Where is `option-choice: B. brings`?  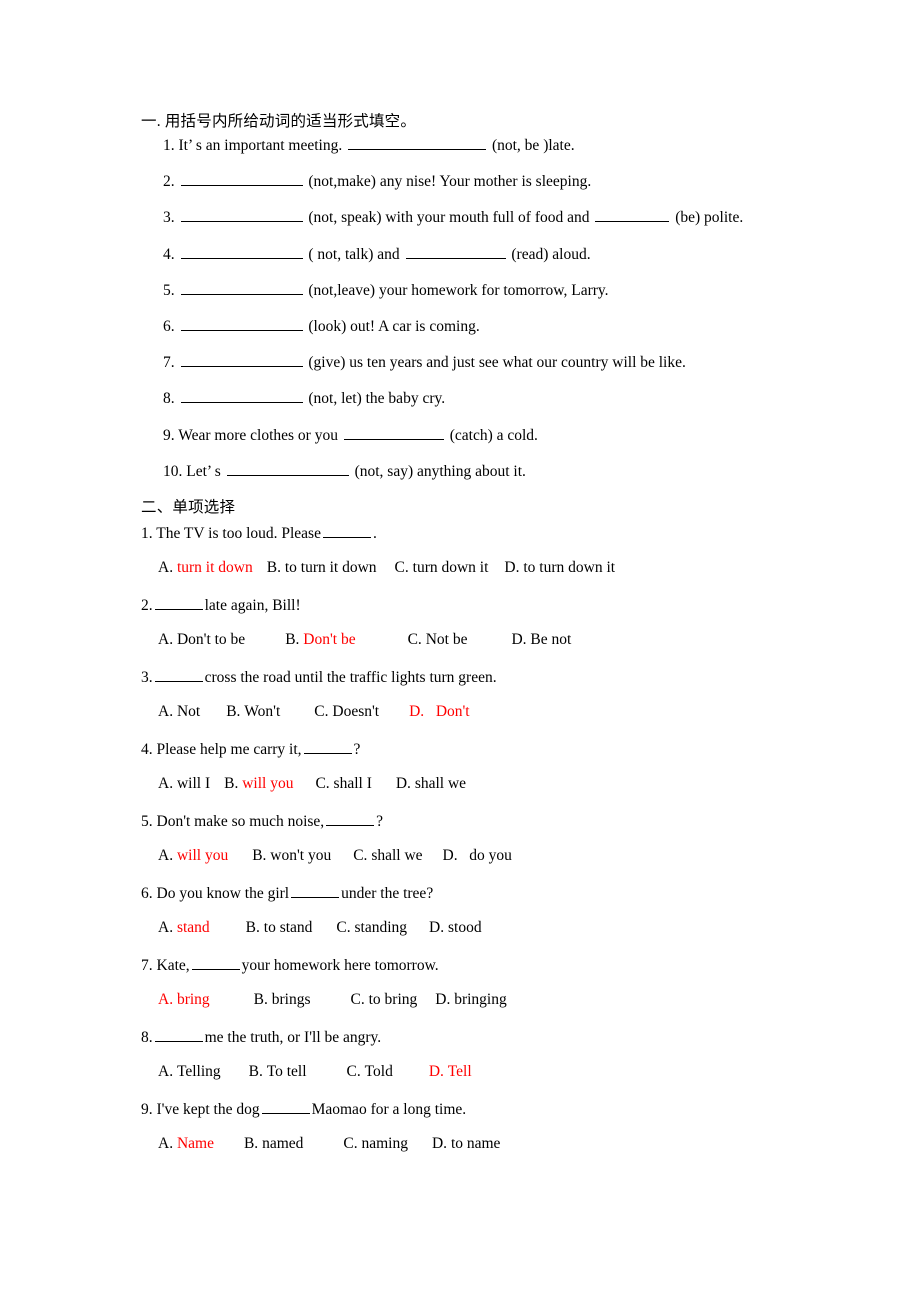 option-choice: B. brings is located at coordinates (282, 1000).